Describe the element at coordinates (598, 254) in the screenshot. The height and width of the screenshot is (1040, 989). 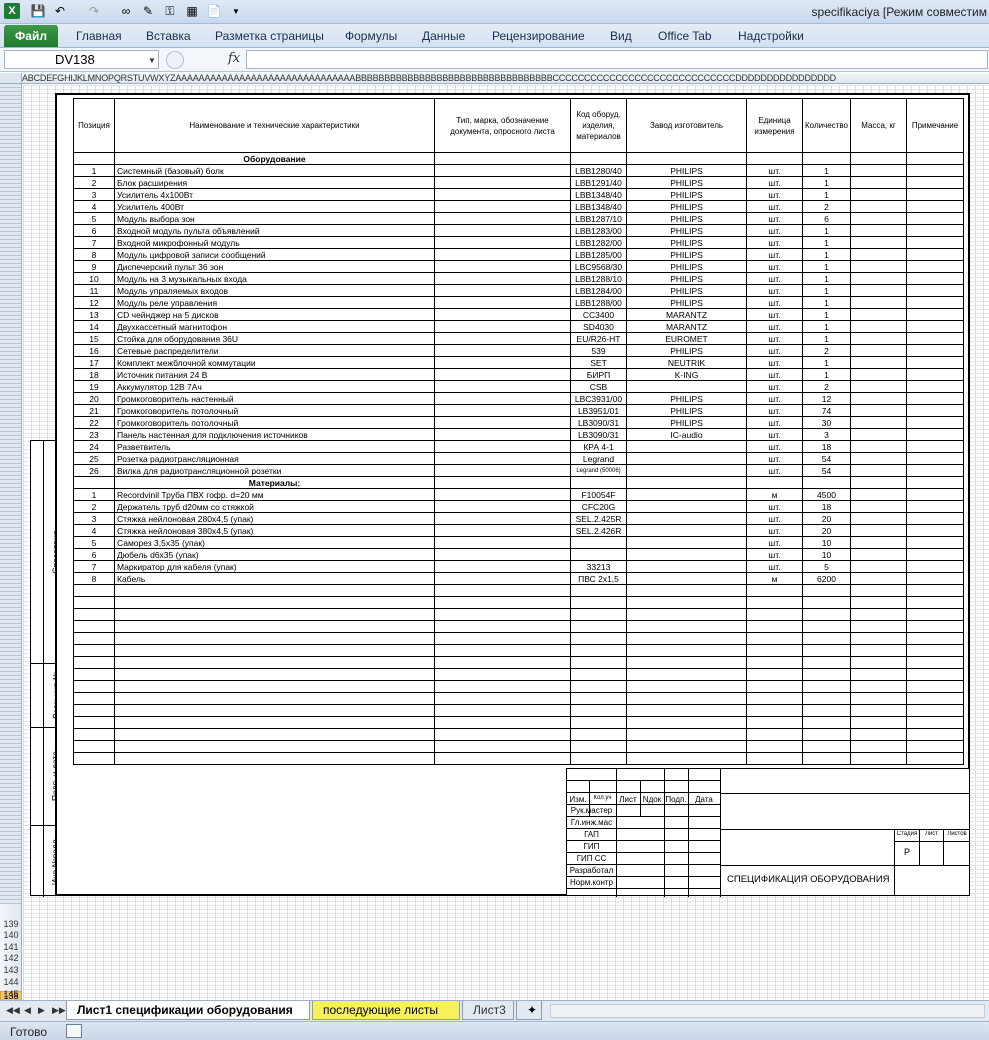
I see `table-cell: LBB1285/00` at that location.